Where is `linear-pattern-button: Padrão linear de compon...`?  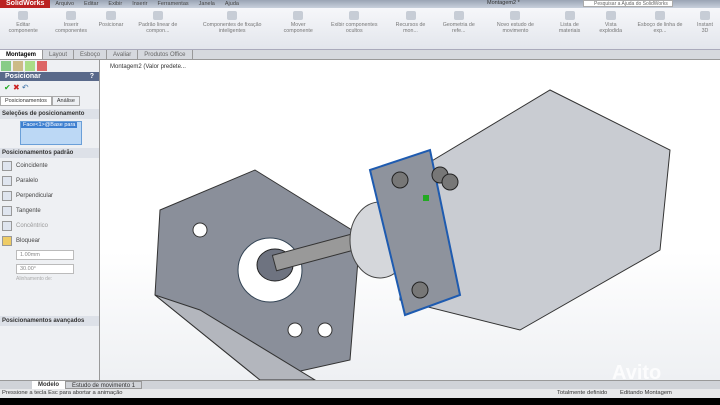 linear-pattern-button: Padrão linear de compon... is located at coordinates (158, 28).